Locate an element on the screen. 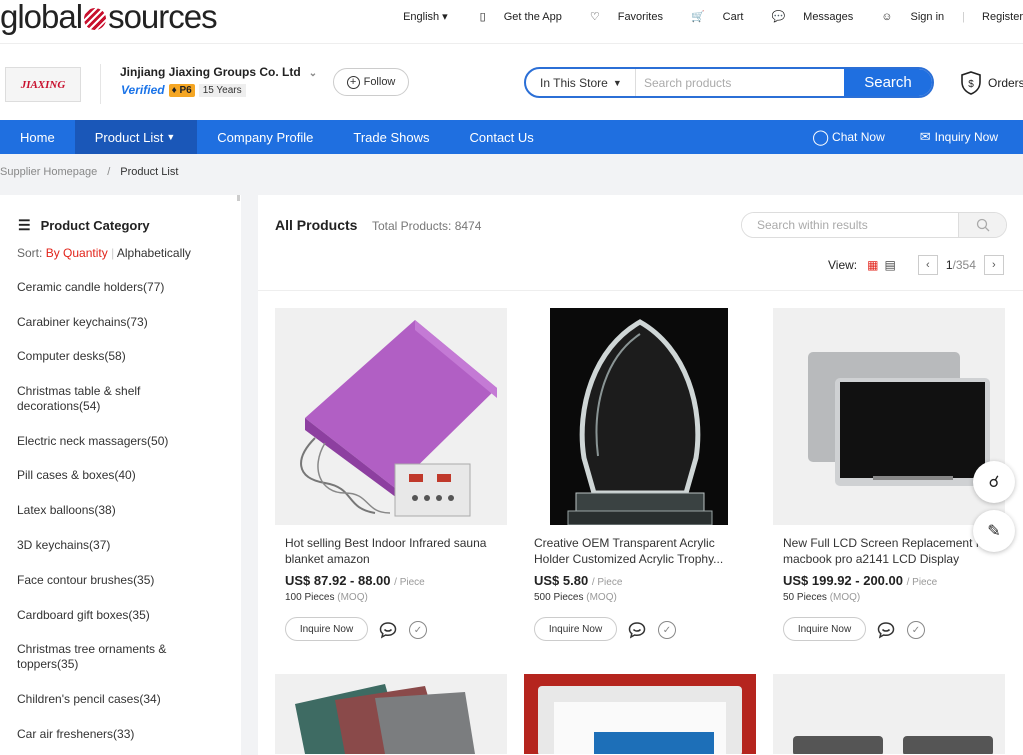 This screenshot has height=755, width=1023. verified-badge: Verified ♦ P6 15 Years is located at coordinates (183, 90).